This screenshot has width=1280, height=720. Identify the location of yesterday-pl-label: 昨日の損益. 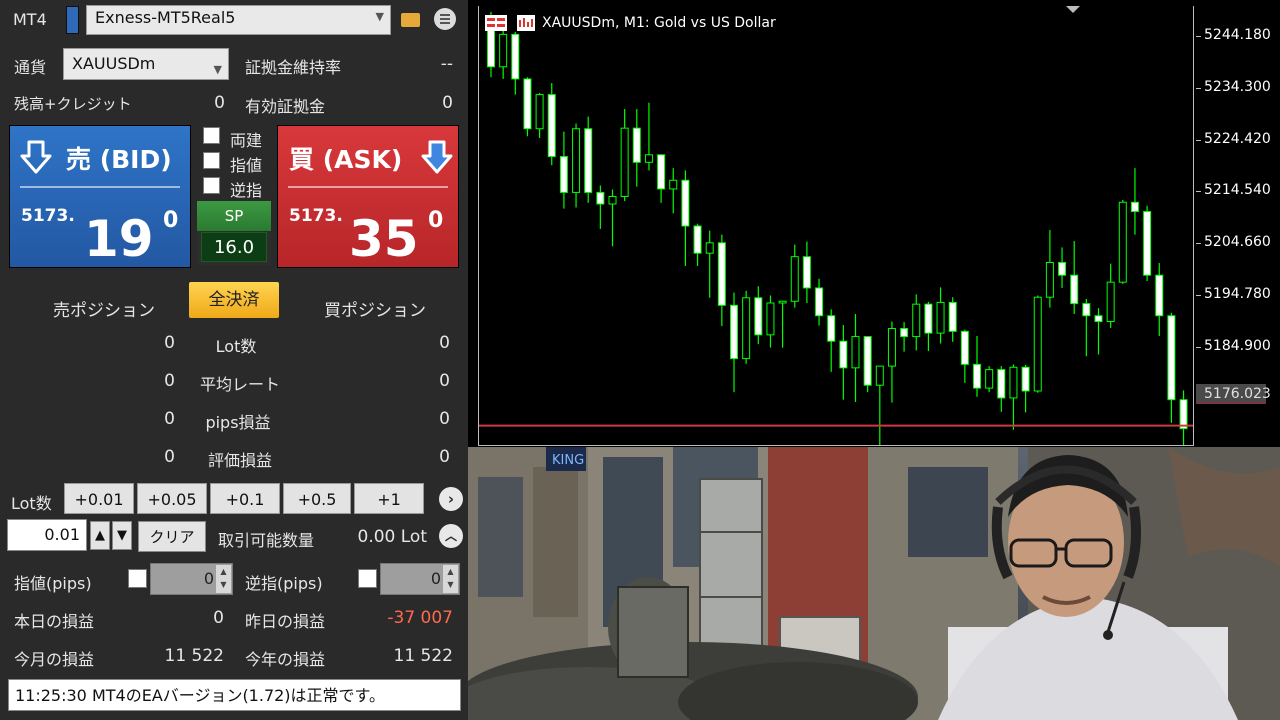
(285, 621).